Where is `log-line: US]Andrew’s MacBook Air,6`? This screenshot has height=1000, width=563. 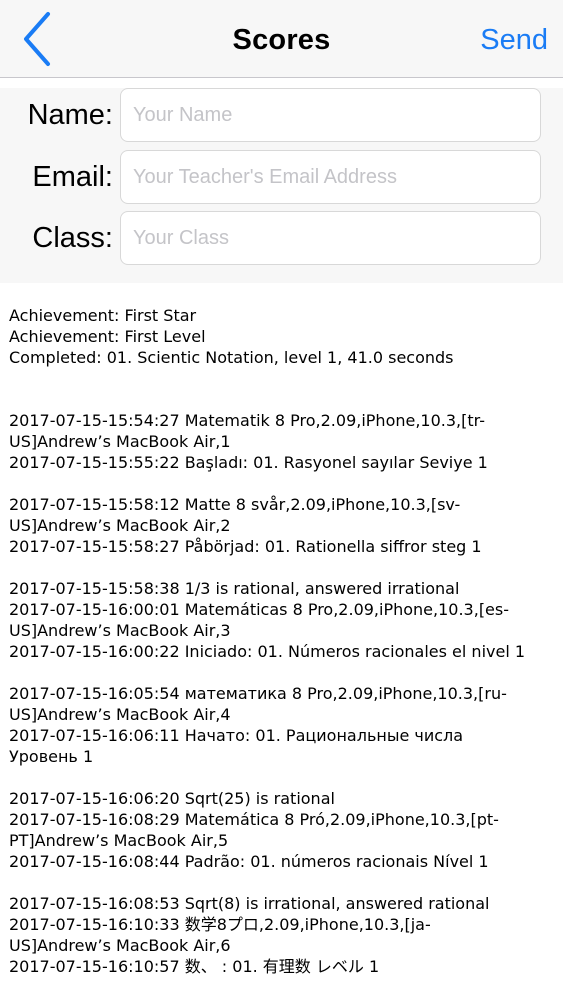
log-line: US]Andrew’s MacBook Air,6 is located at coordinates (120, 945).